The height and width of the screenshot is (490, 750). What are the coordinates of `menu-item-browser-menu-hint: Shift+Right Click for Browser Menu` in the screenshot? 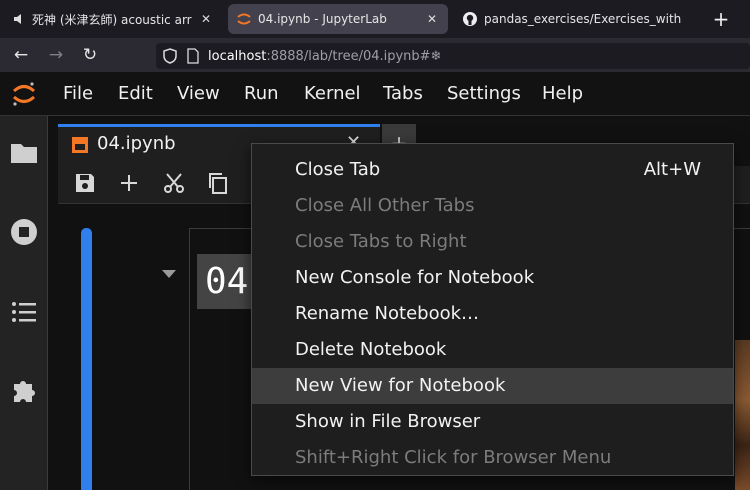 It's located at (492, 458).